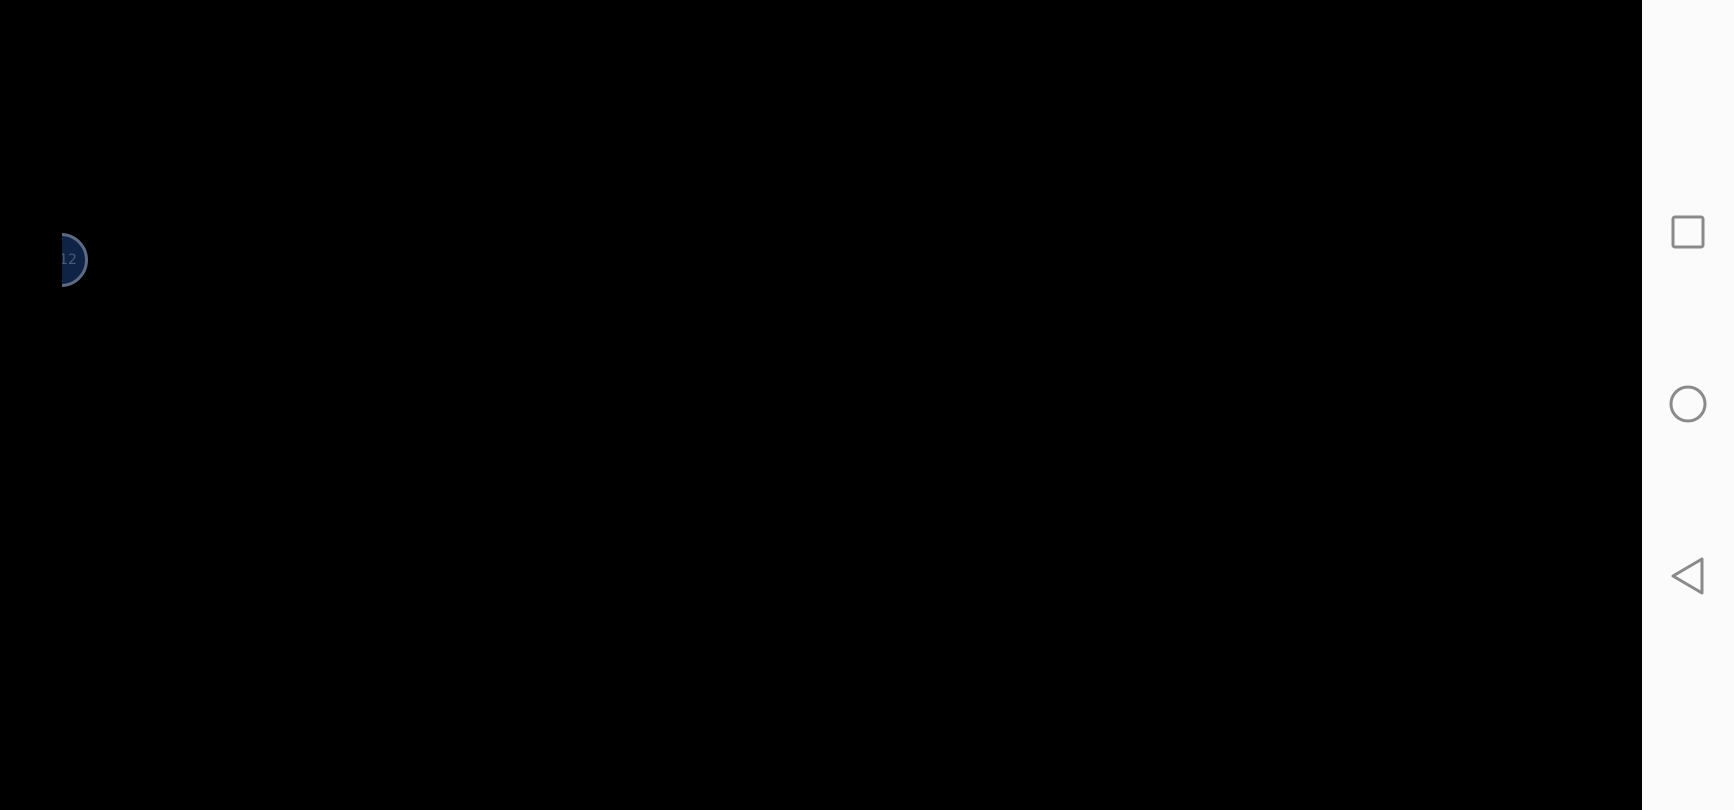 The width and height of the screenshot is (1734, 810). I want to click on recents-button, so click(1688, 232).